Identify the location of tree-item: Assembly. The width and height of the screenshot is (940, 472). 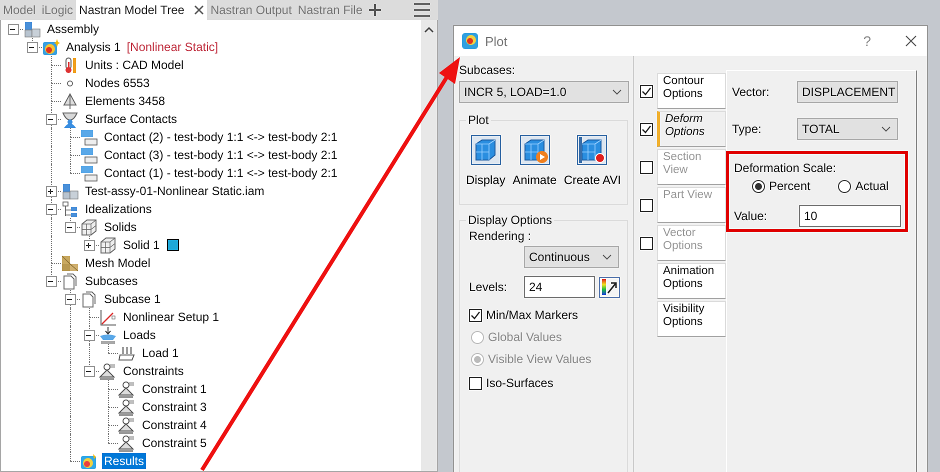
(73, 29).